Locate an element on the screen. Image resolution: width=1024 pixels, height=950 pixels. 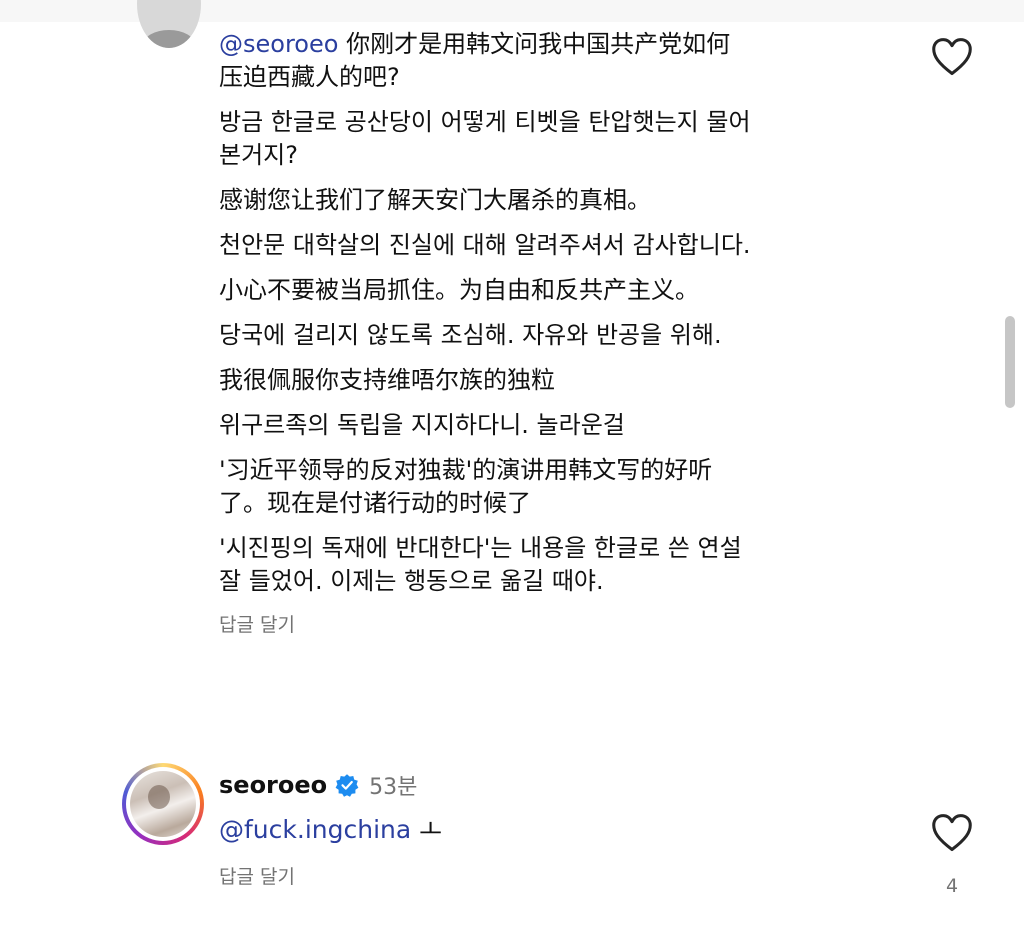
comment-line: 小心不要被当局抓住。为自由和反共产主义。 is located at coordinates (559, 290).